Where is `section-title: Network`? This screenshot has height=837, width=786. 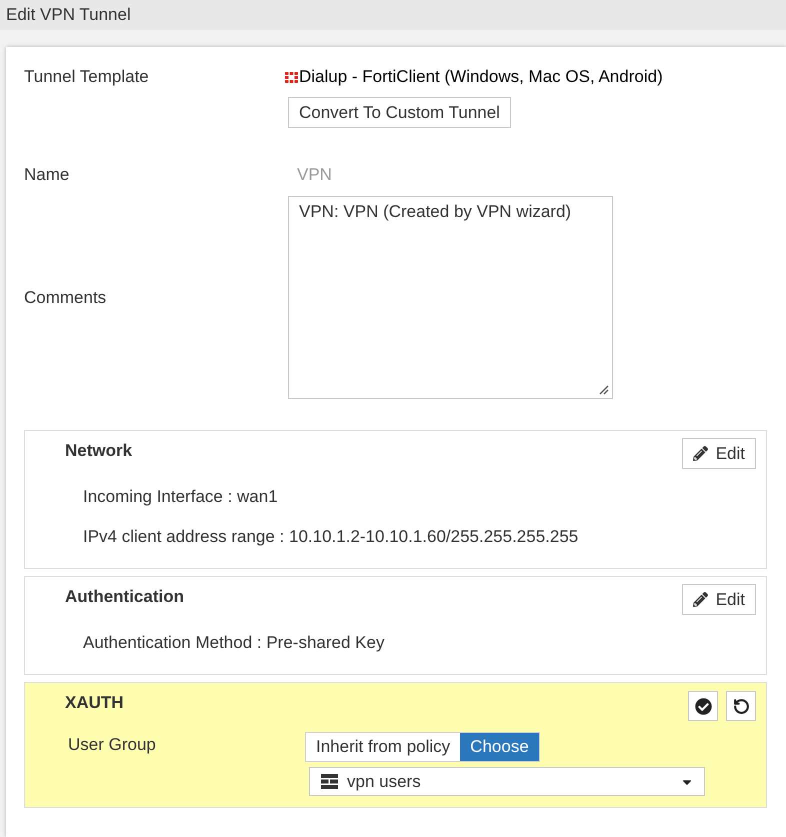
section-title: Network is located at coordinates (98, 451).